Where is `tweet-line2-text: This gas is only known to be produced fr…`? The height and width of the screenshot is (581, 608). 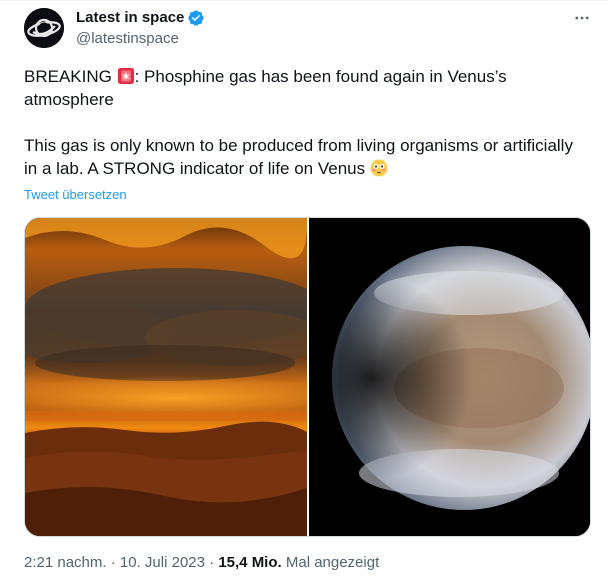 tweet-line2-text: This gas is only known to be produced fr… is located at coordinates (298, 157).